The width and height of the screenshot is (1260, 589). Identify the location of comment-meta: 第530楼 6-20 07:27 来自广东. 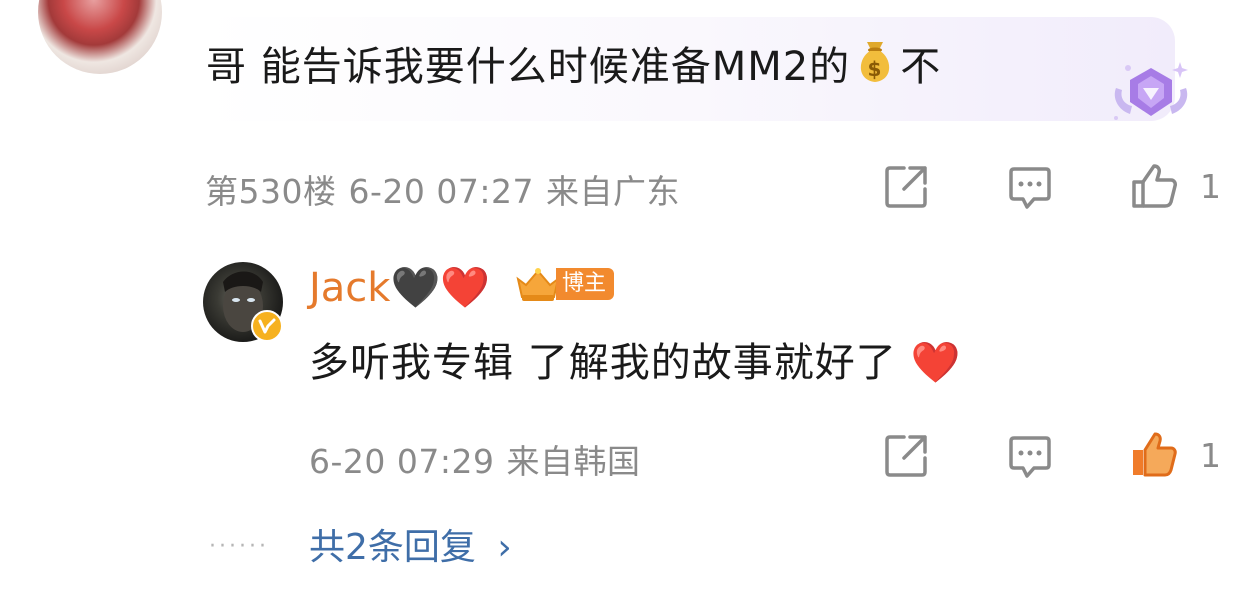
(448, 189).